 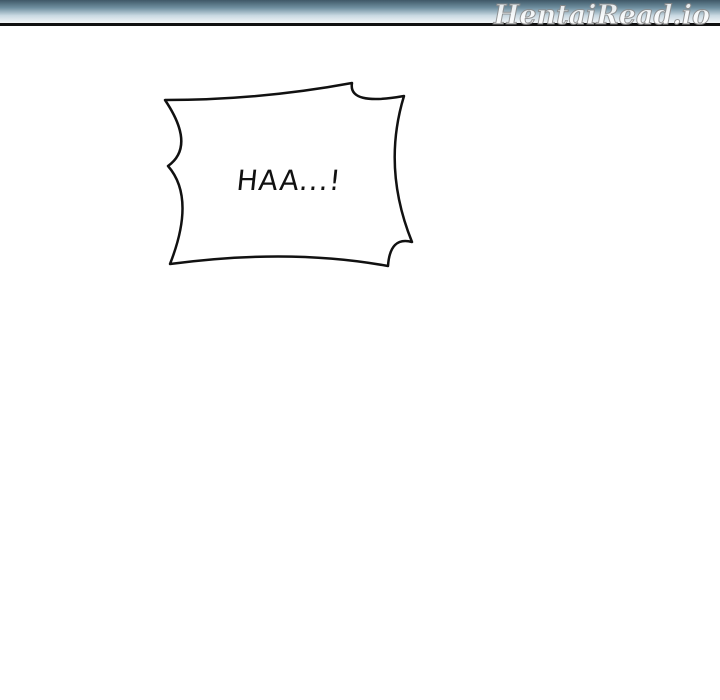 What do you see at coordinates (360, 15) in the screenshot?
I see `previous-panel-edge: HentaiRead.io` at bounding box center [360, 15].